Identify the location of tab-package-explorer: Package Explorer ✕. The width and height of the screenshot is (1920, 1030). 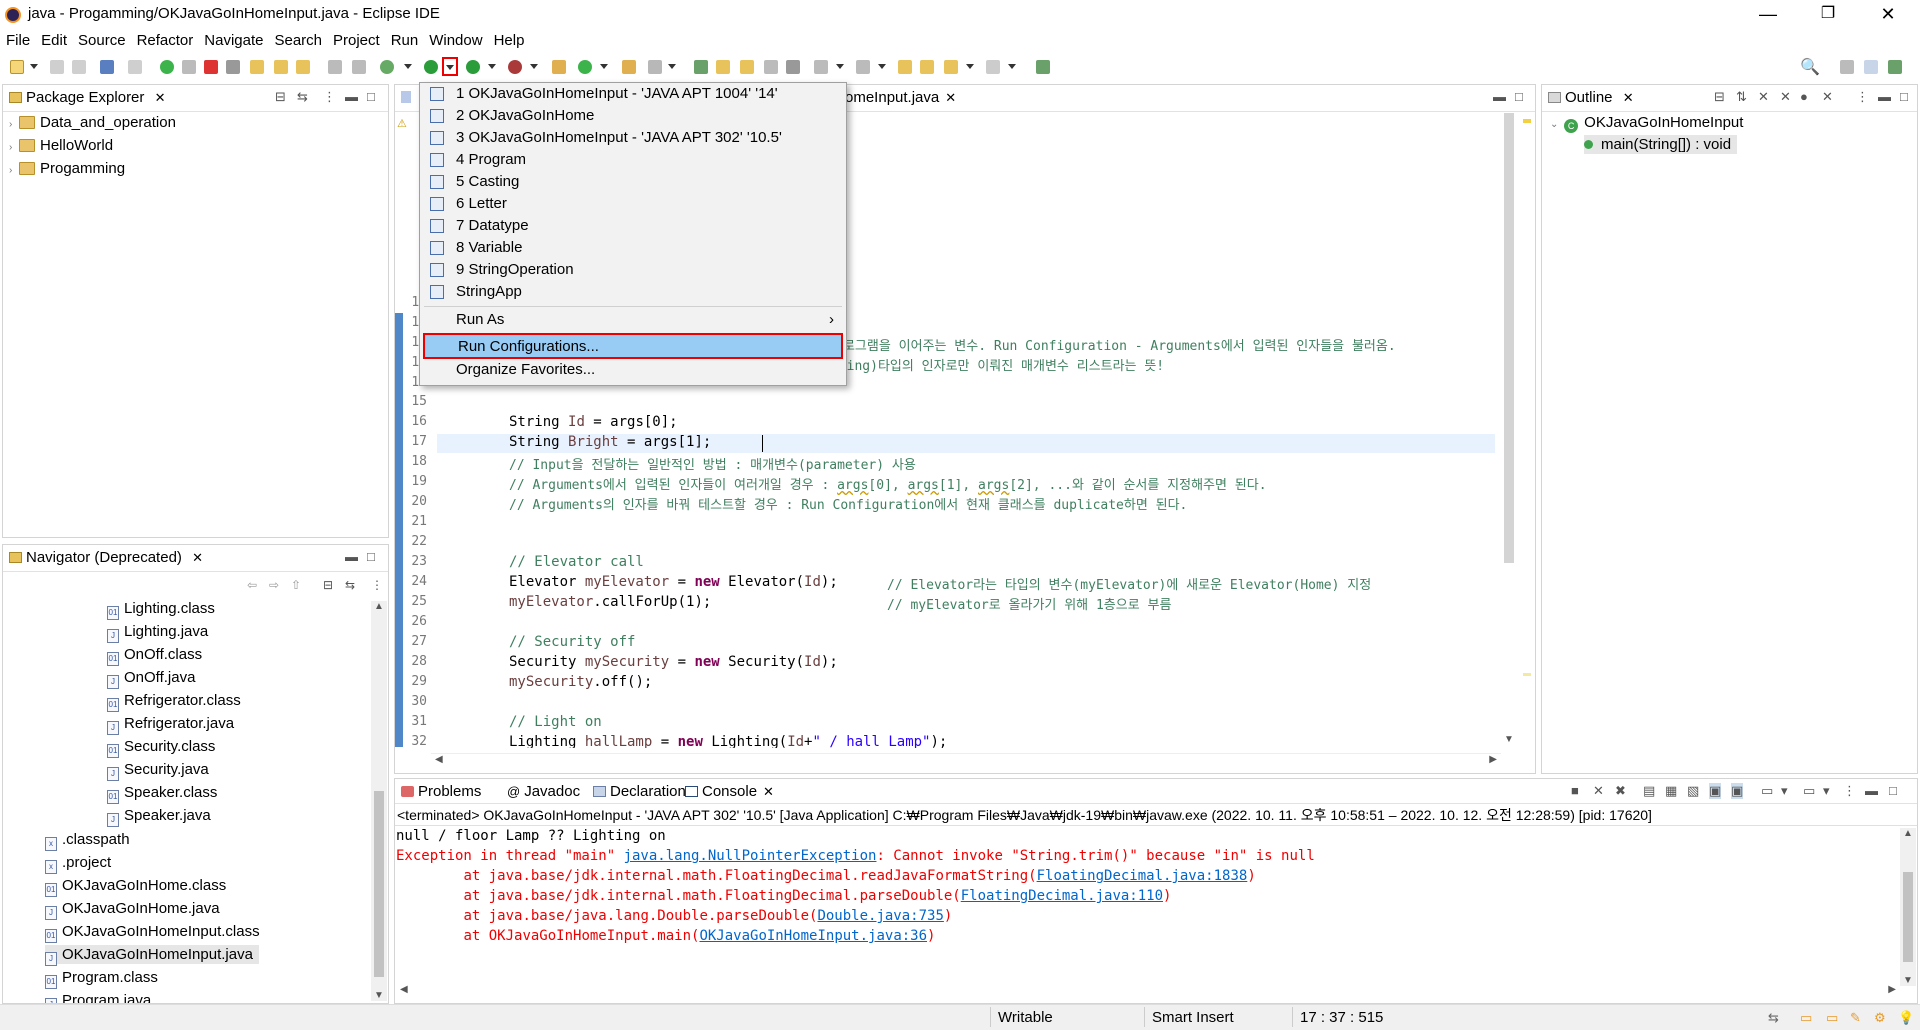
(87, 97).